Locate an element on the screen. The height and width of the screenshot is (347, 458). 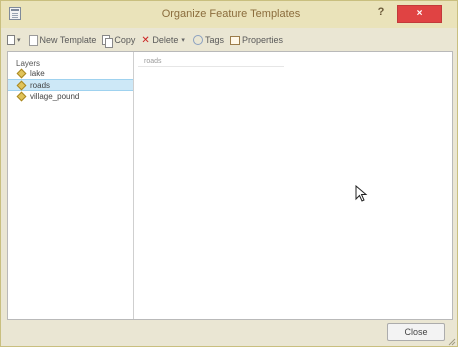
layer-label: lake is located at coordinates (37, 73).